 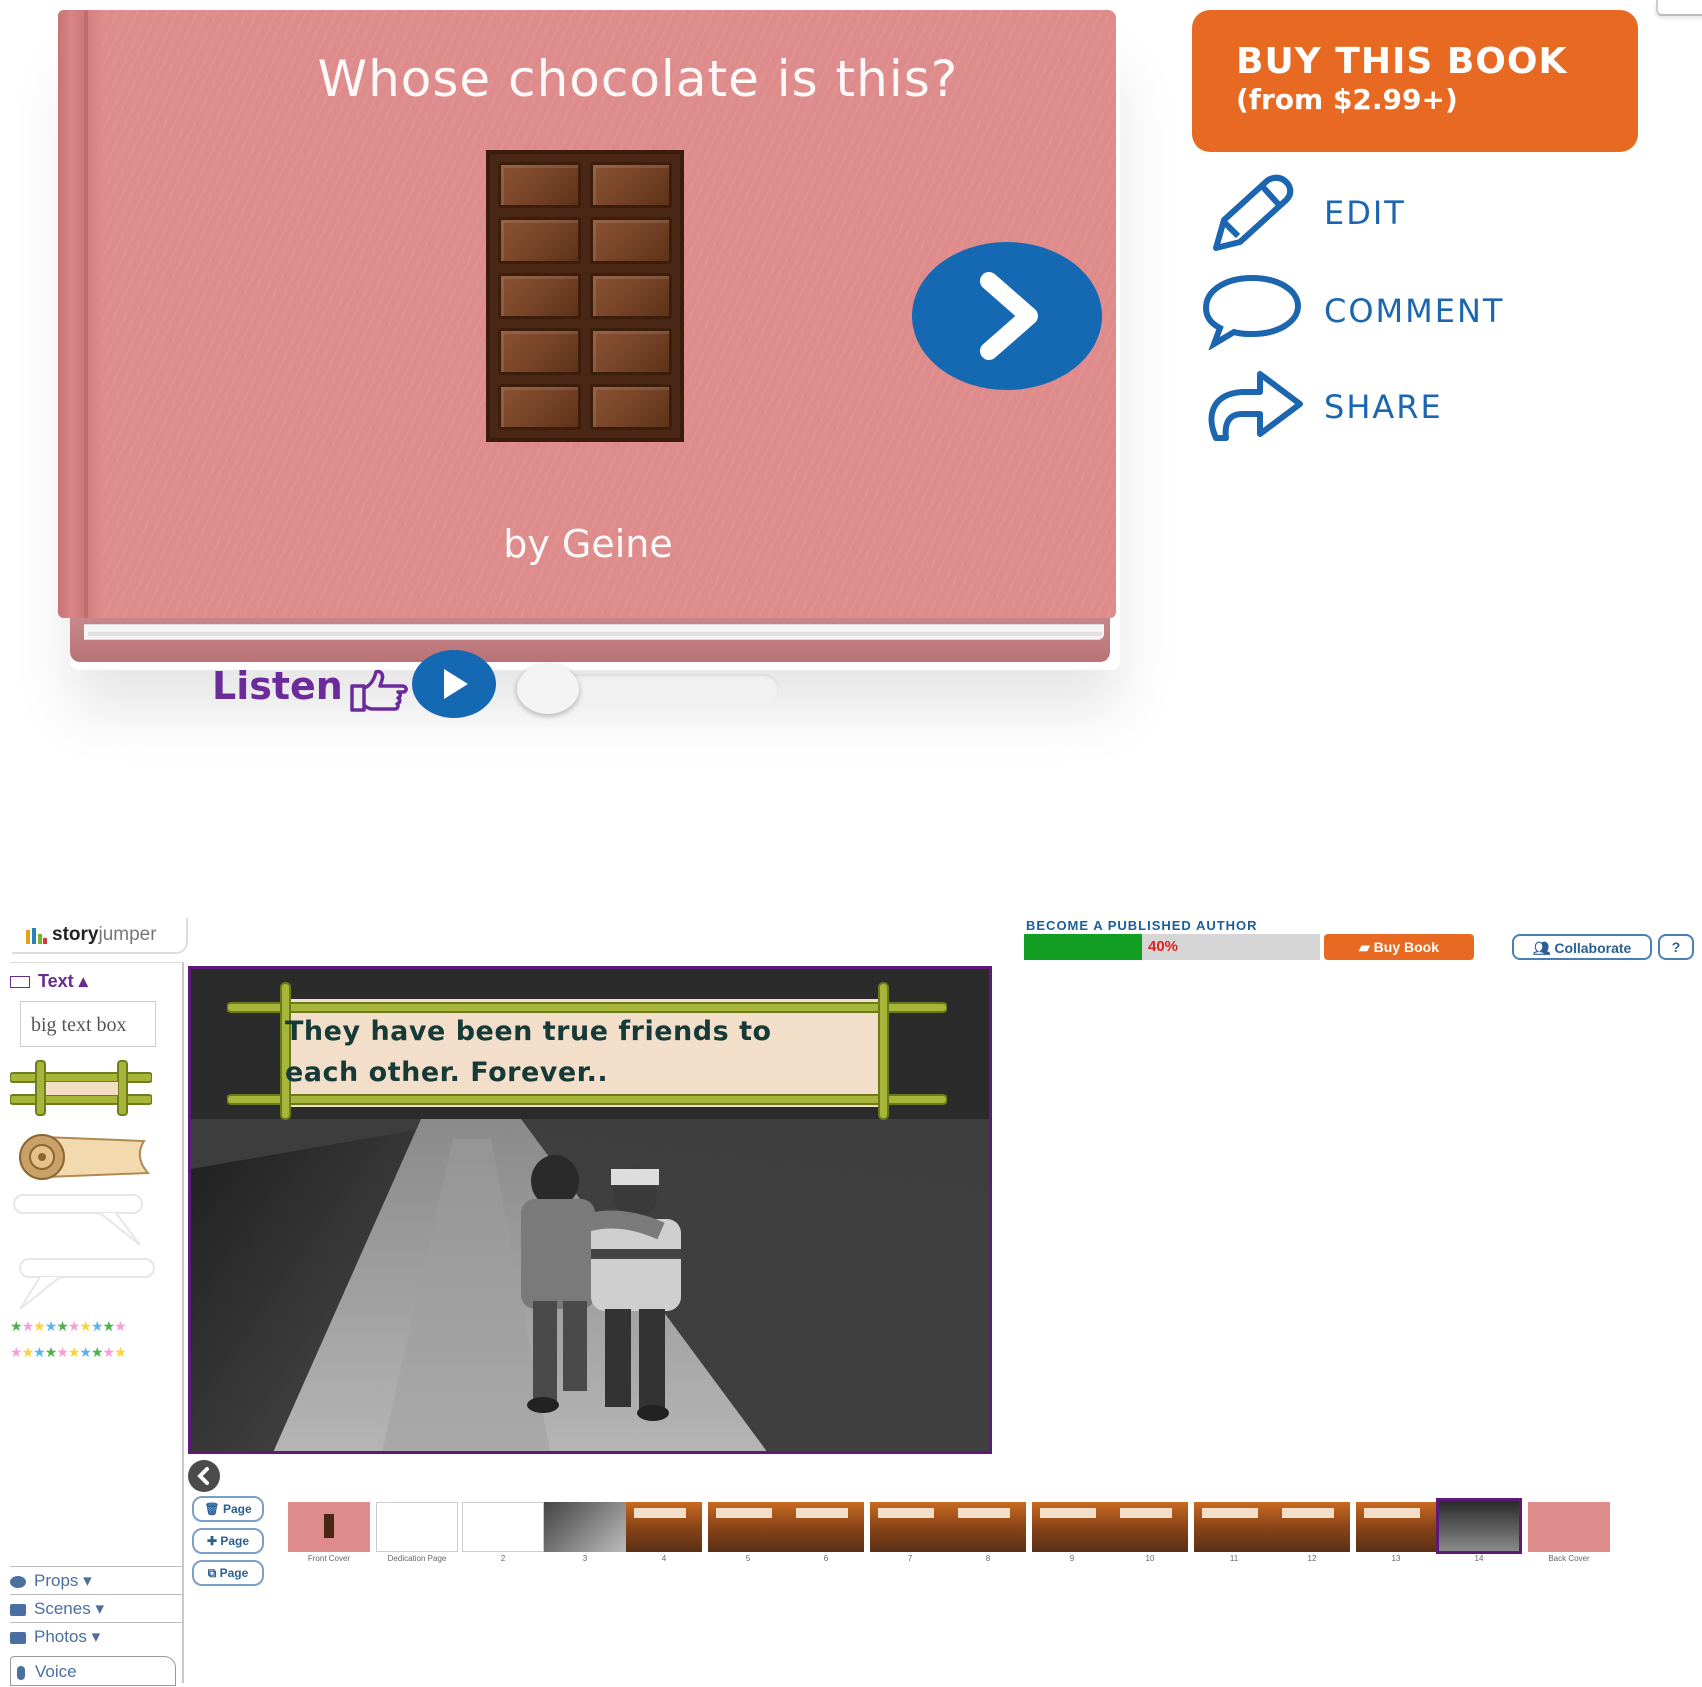 What do you see at coordinates (1541, 948) in the screenshot?
I see `users-icon: 👥︎` at bounding box center [1541, 948].